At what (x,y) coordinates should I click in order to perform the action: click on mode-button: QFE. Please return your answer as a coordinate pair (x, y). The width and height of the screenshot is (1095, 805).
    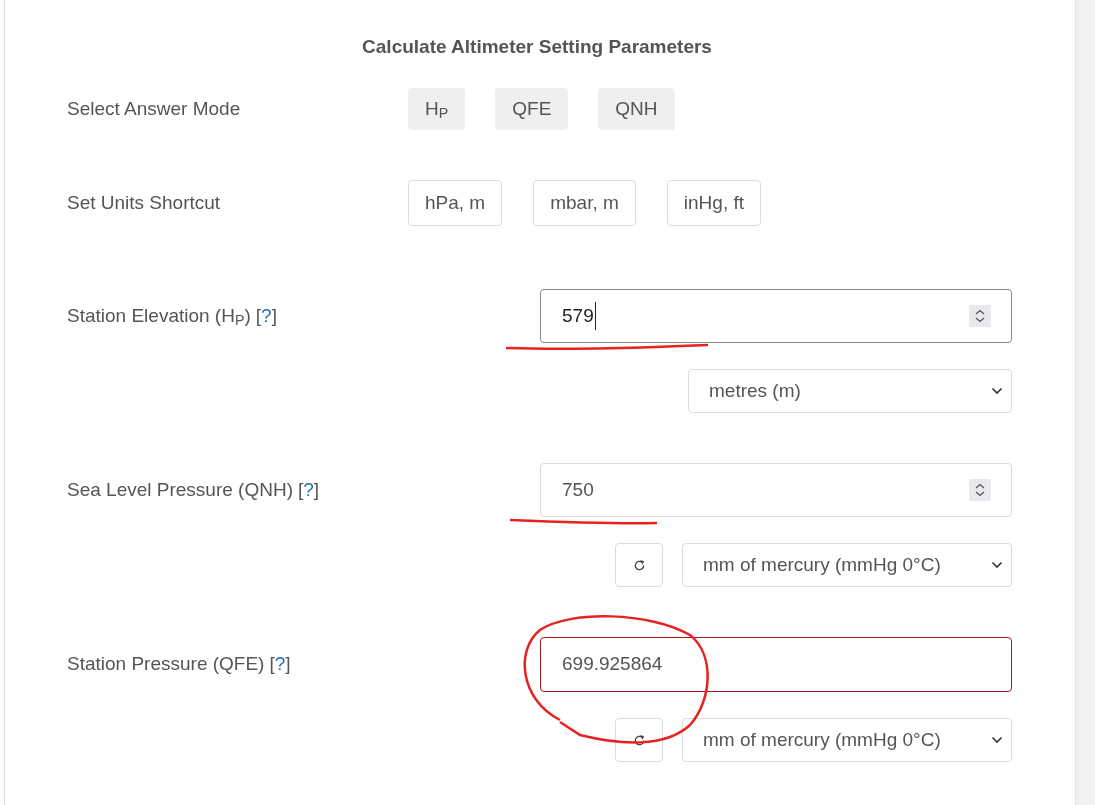
    Looking at the image, I should click on (532, 109).